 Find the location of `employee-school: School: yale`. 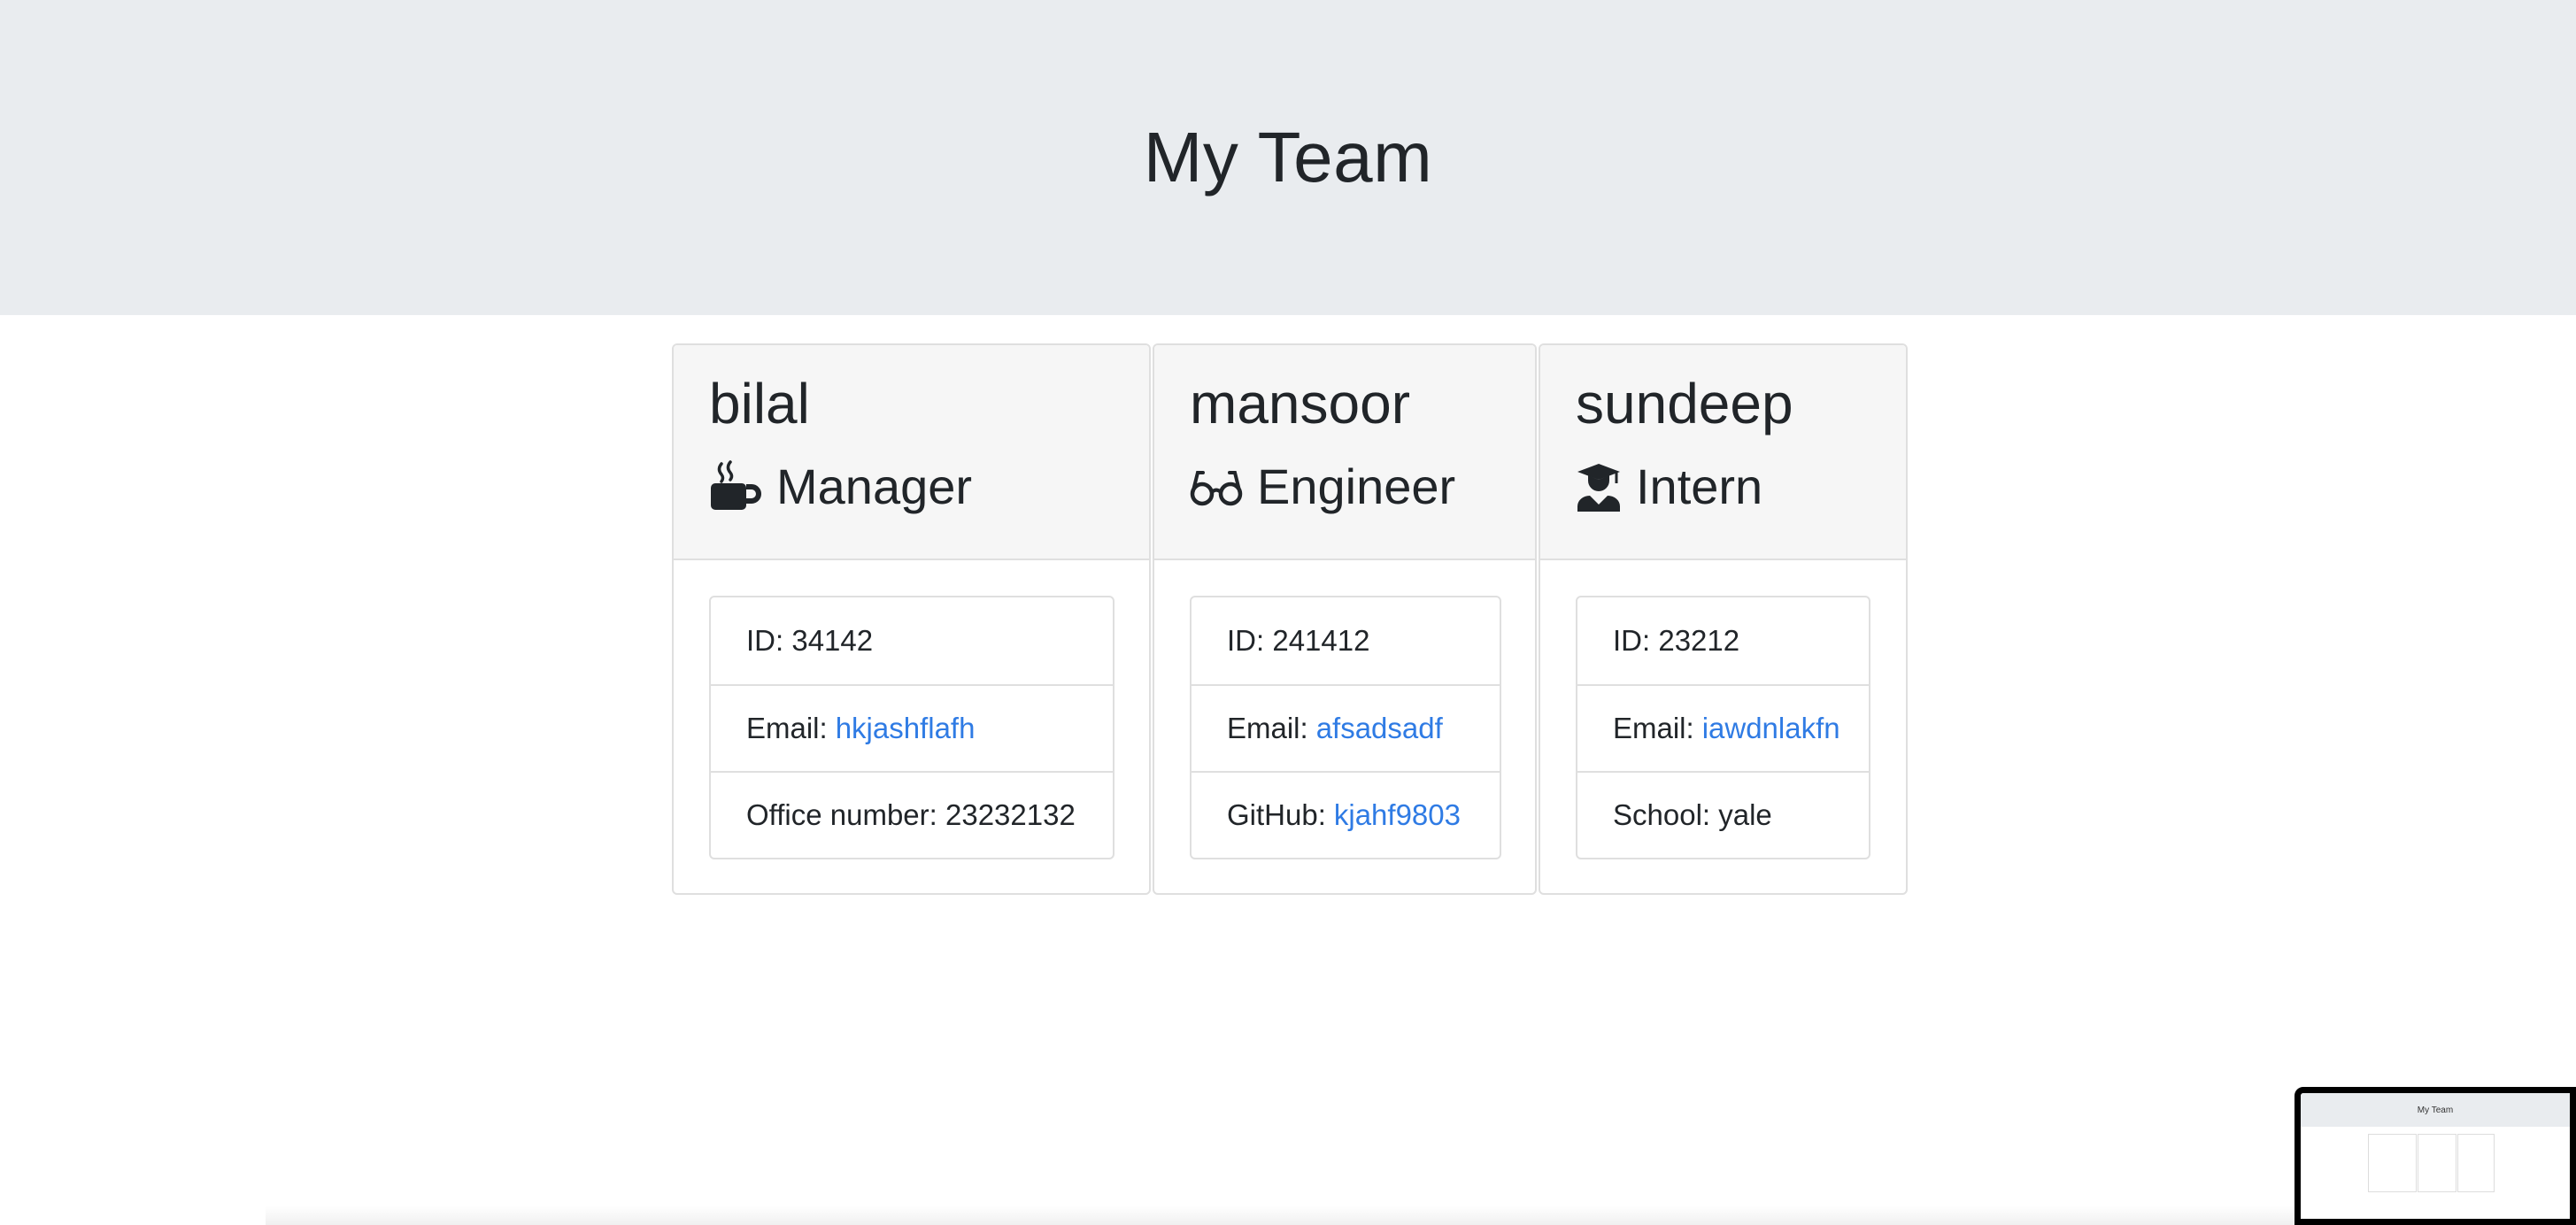

employee-school: School: yale is located at coordinates (1723, 814).